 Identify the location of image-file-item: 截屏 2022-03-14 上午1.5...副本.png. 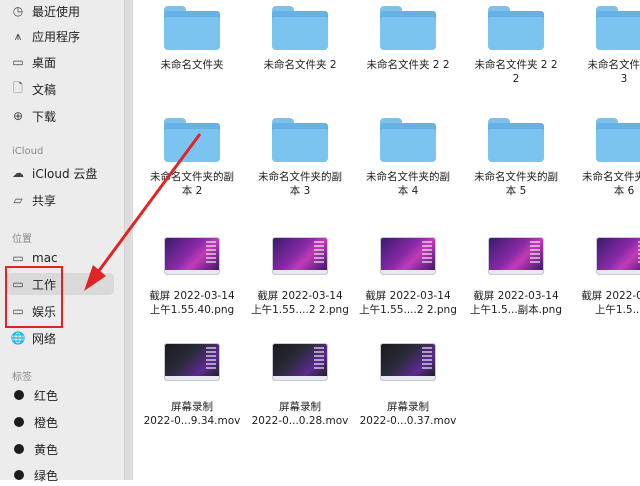
(516, 277).